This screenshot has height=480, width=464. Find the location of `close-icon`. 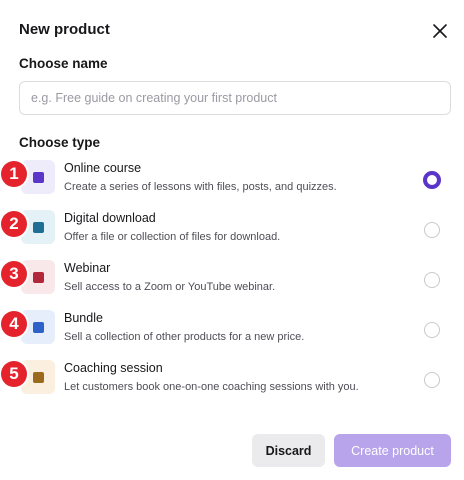

close-icon is located at coordinates (440, 31).